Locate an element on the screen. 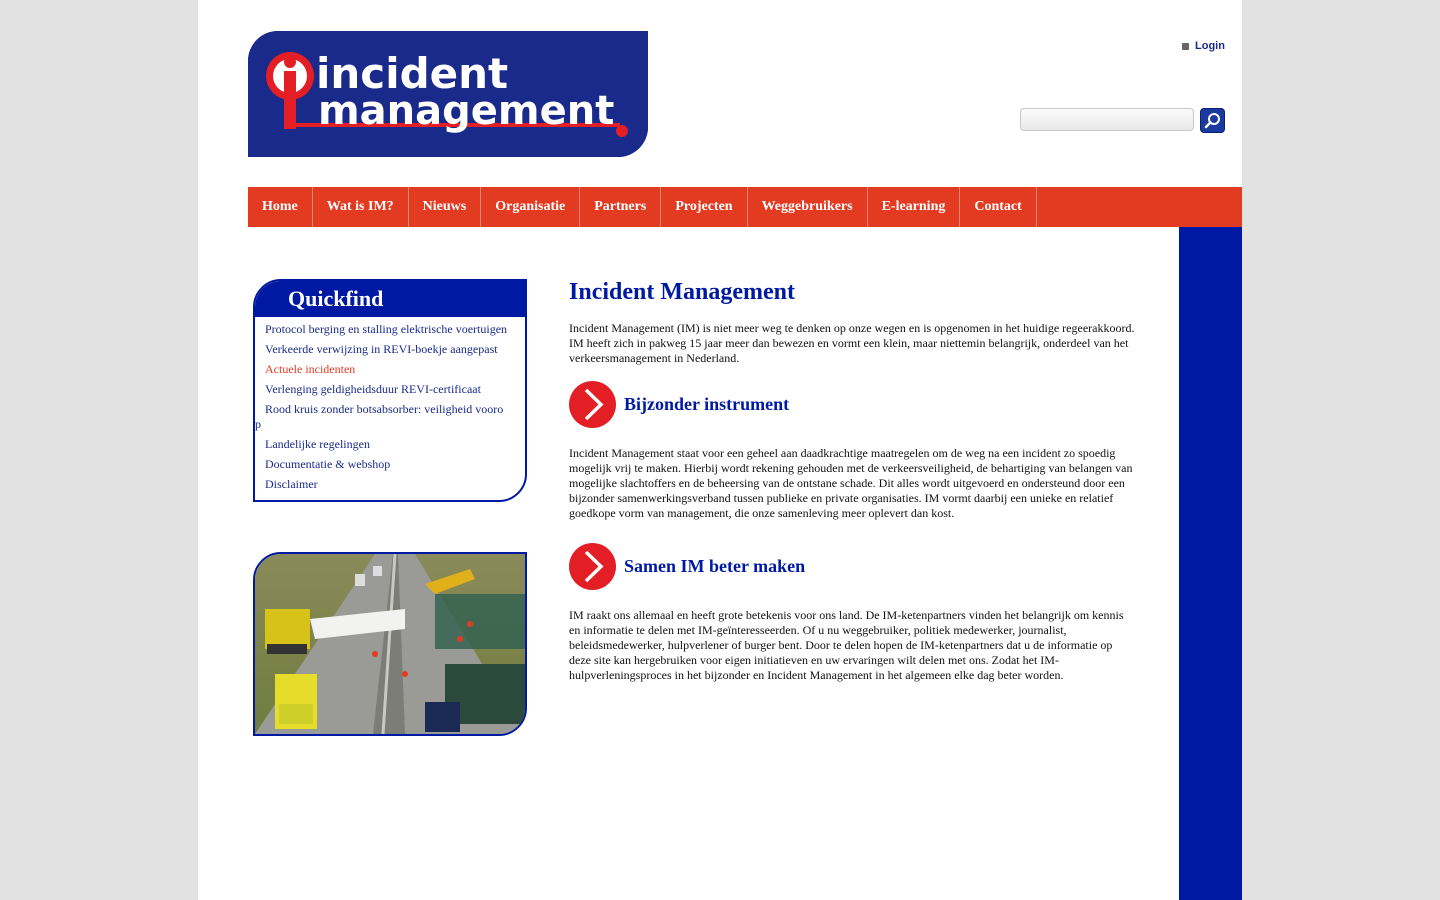 The height and width of the screenshot is (900, 1440). quickfind-title: Quickfind is located at coordinates (390, 299).